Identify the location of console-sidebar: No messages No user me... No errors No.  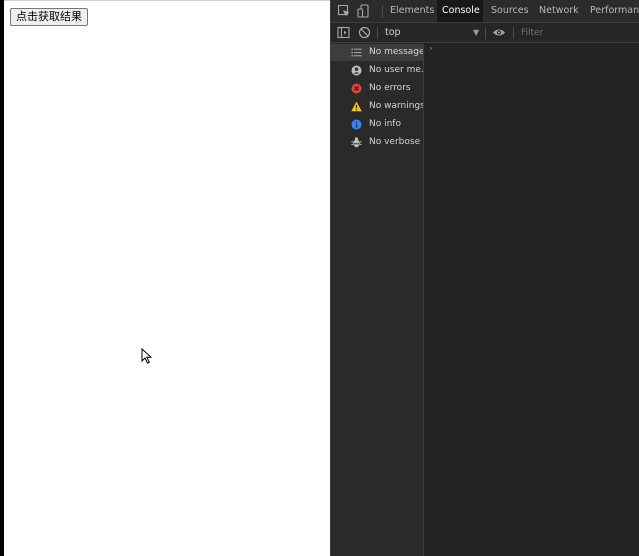
(377, 299).